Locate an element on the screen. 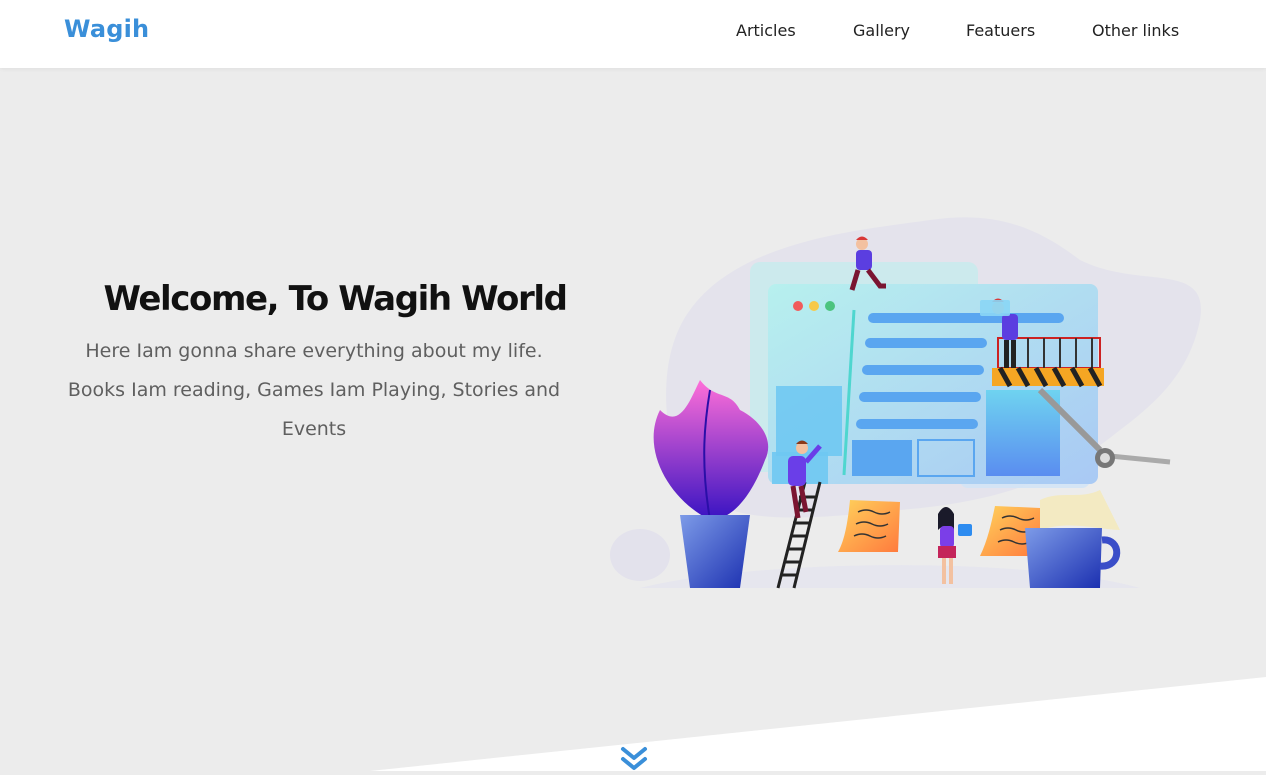  main-nav: Articles Gallery Featuers Other links is located at coordinates (633, 33).